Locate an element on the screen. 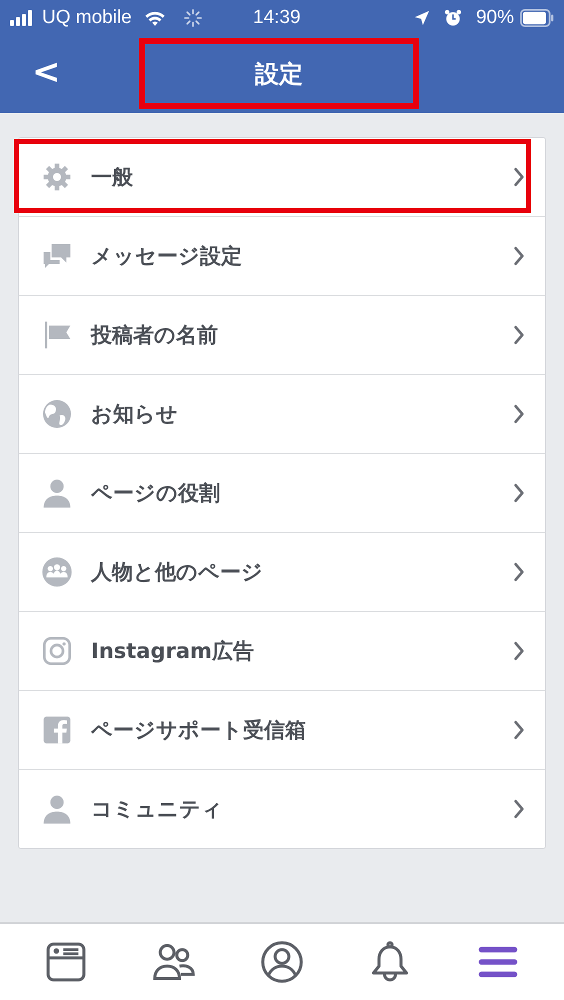 This screenshot has height=1000, width=564. profile-icon is located at coordinates (282, 962).